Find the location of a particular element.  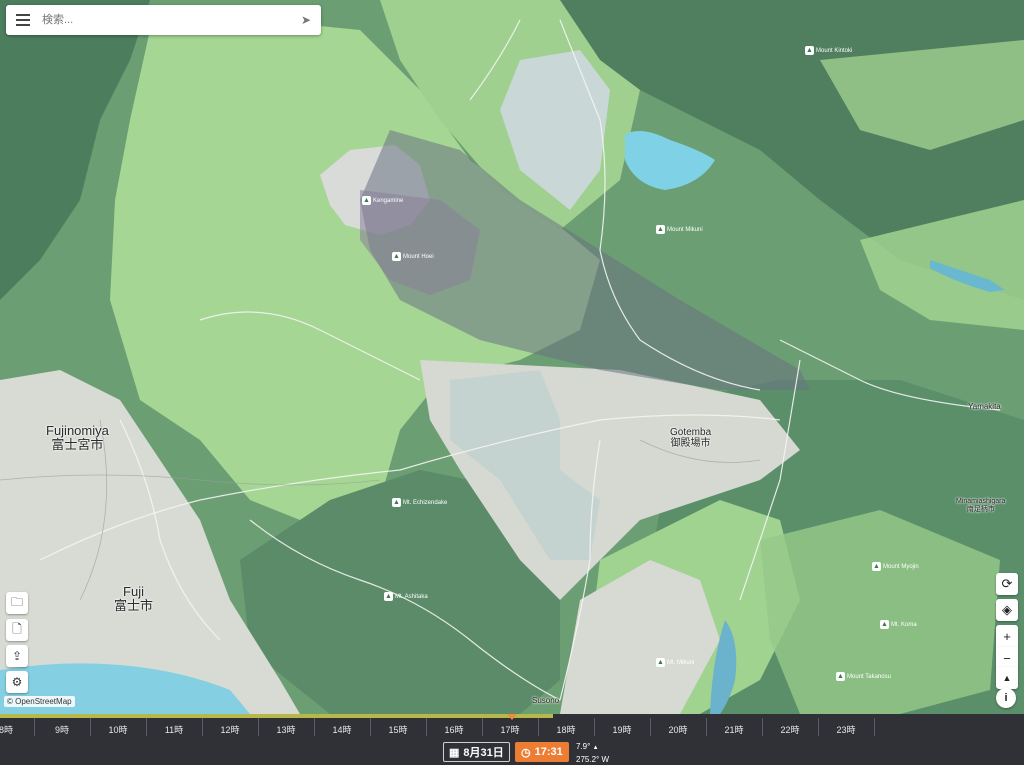

hour-label: 10時 is located at coordinates (117, 729).